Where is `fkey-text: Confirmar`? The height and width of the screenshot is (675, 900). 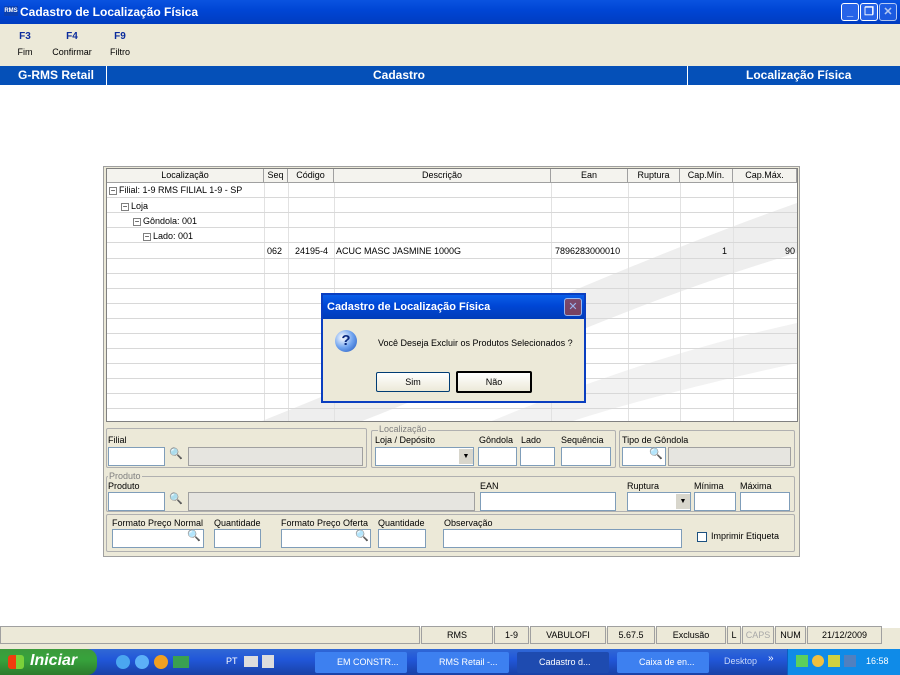 fkey-text: Confirmar is located at coordinates (72, 52).